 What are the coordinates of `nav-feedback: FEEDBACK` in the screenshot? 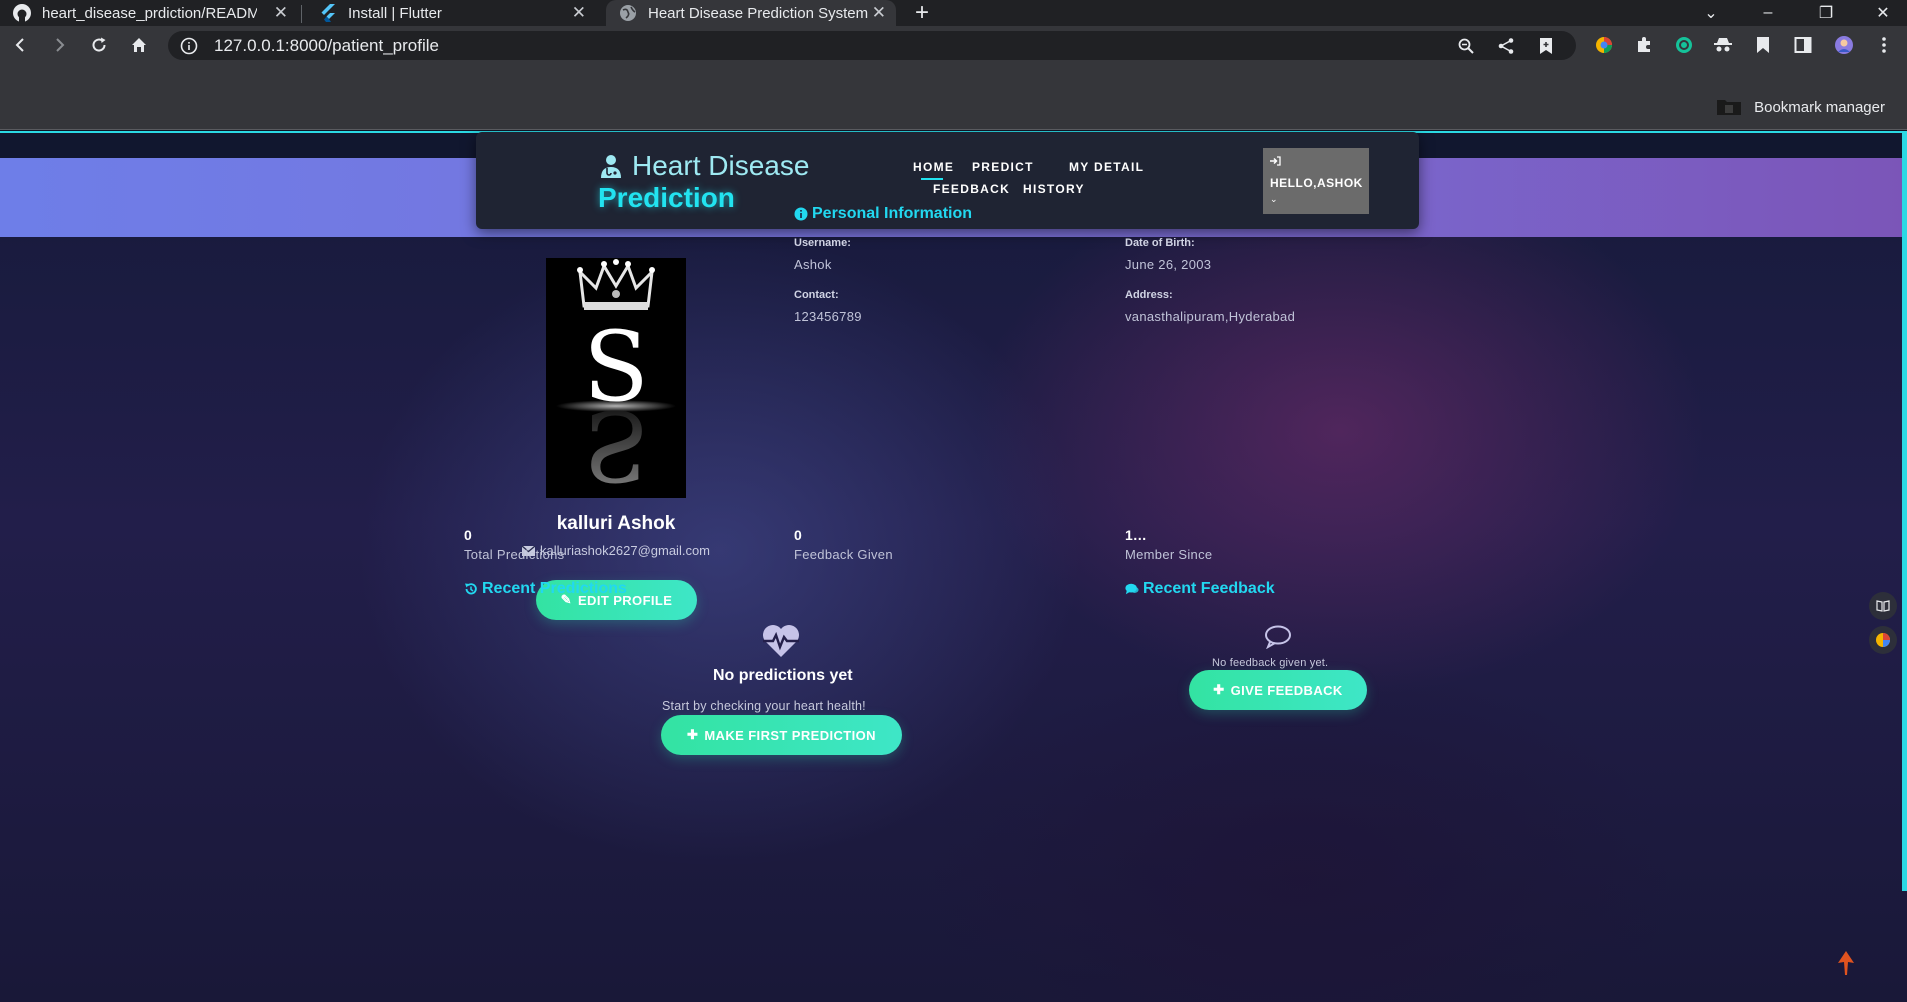 It's located at (971, 189).